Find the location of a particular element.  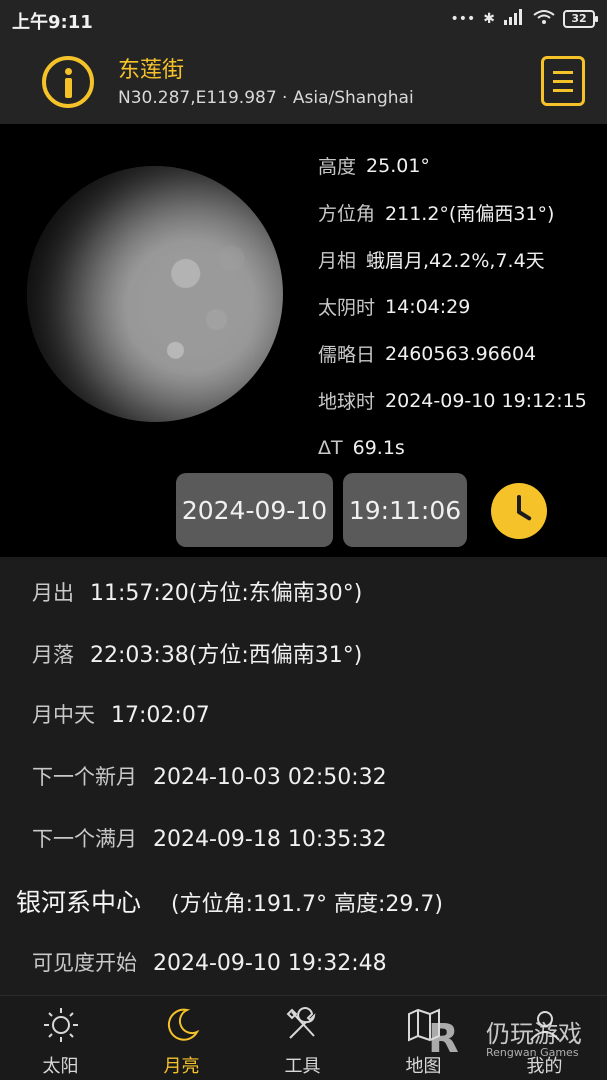

sun-icon is located at coordinates (61, 1025).